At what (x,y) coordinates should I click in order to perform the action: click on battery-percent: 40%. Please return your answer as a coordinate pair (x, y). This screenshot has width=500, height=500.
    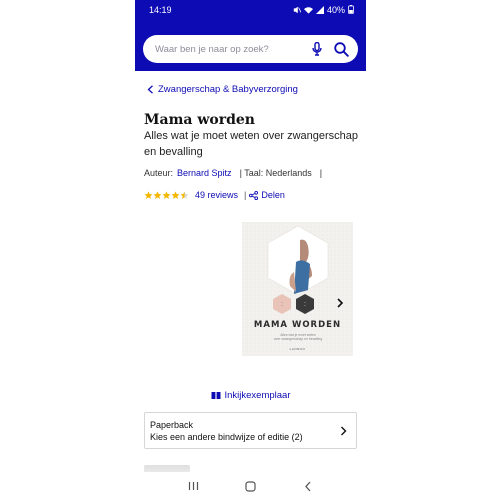
    Looking at the image, I should click on (335, 9).